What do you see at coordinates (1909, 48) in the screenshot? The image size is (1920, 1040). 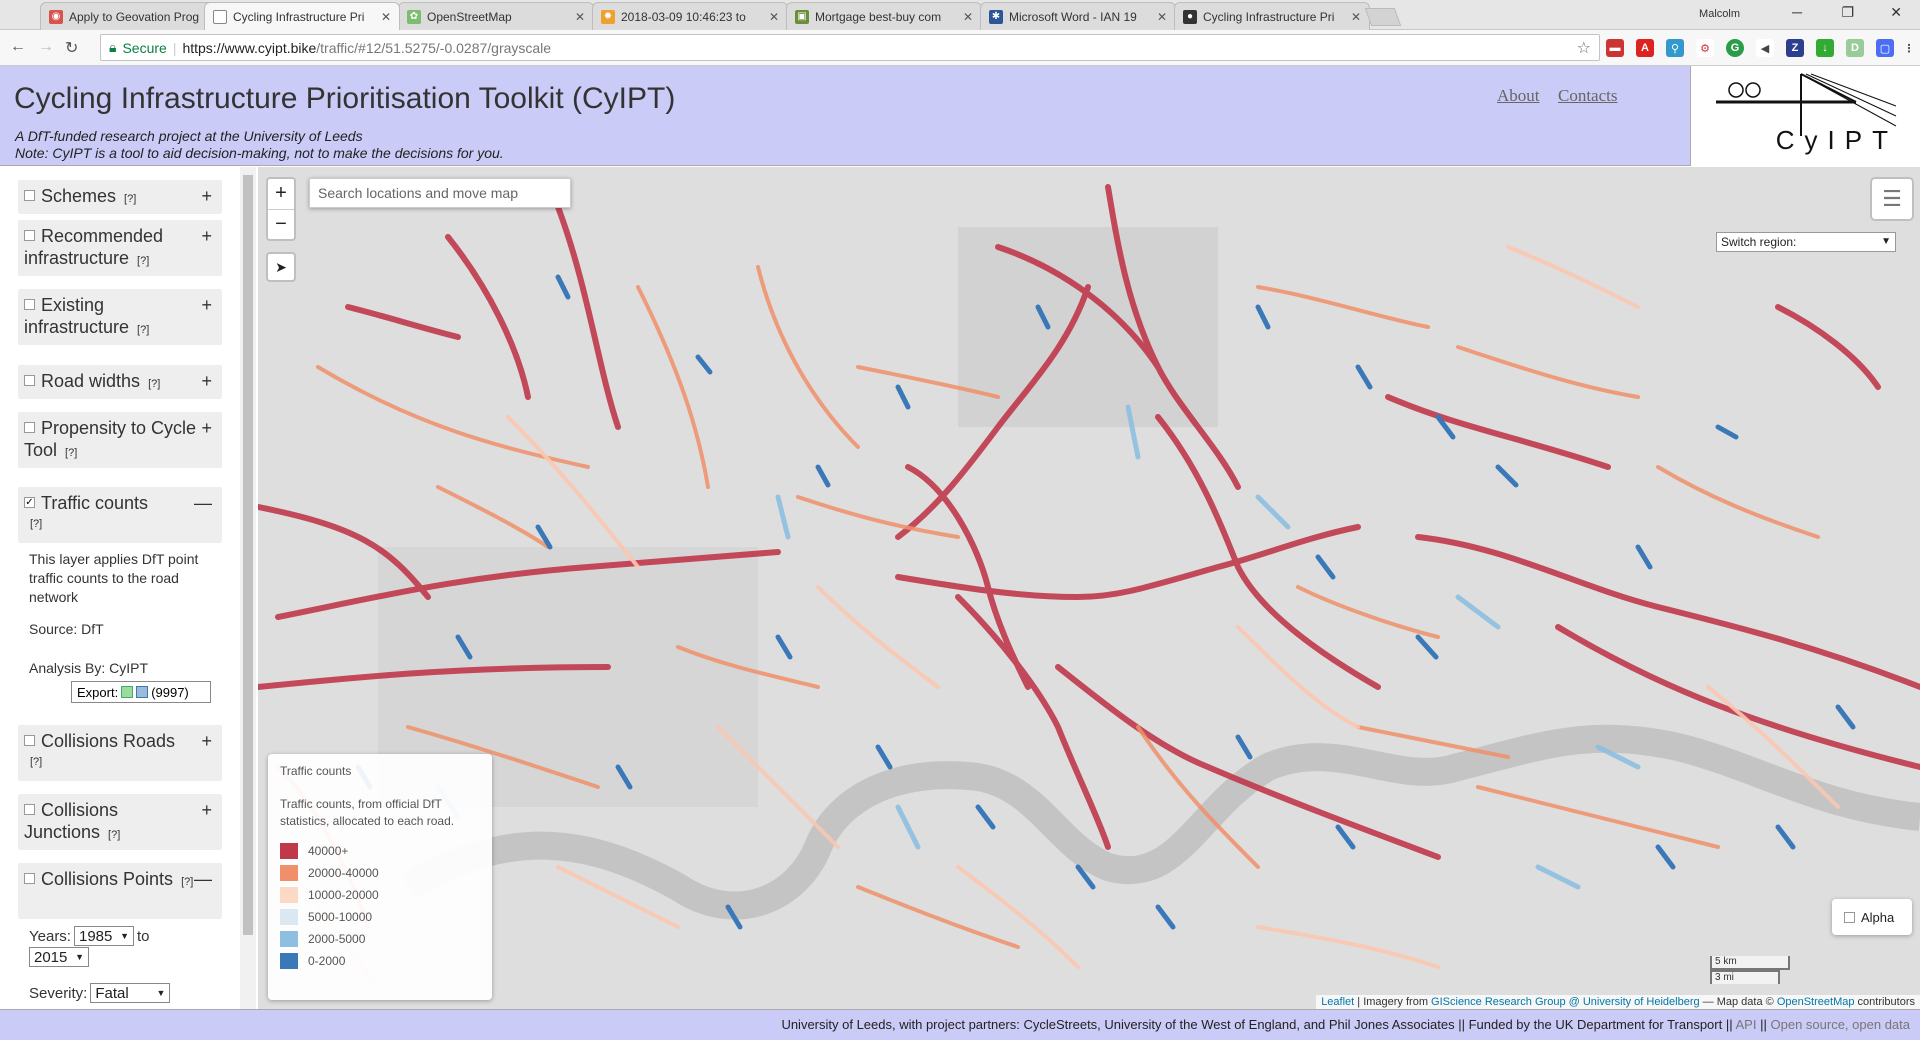 I see `menu-kebab-icon: ⋮` at bounding box center [1909, 48].